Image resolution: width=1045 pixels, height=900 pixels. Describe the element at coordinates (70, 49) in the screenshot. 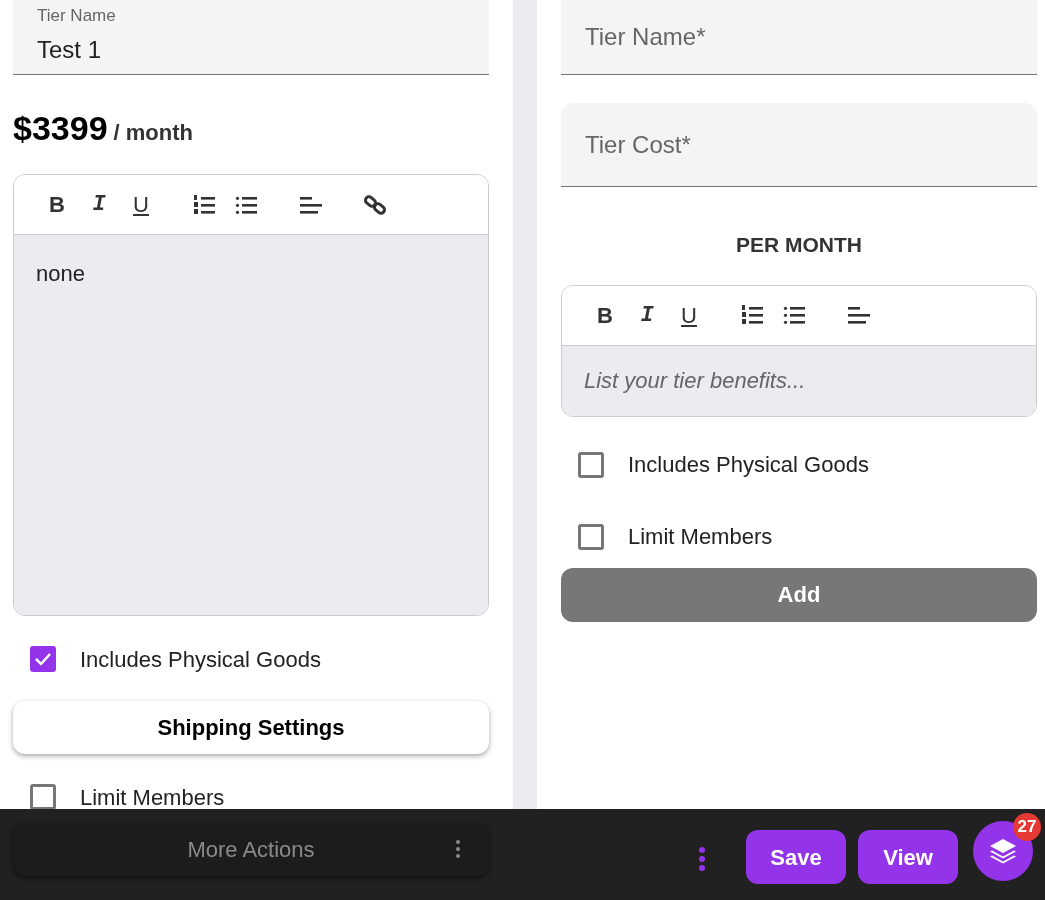

I see `field-value: Test 1` at that location.